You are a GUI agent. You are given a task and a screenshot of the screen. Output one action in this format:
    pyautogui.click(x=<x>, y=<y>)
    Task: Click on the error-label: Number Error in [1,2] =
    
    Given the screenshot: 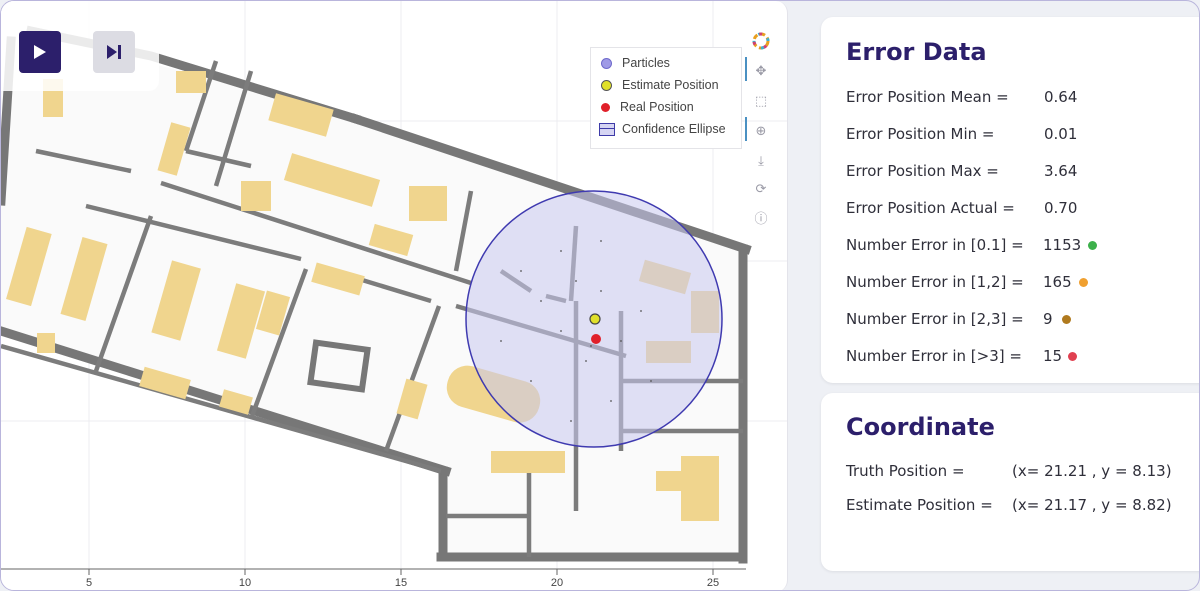 What is the action you would take?
    pyautogui.click(x=935, y=282)
    